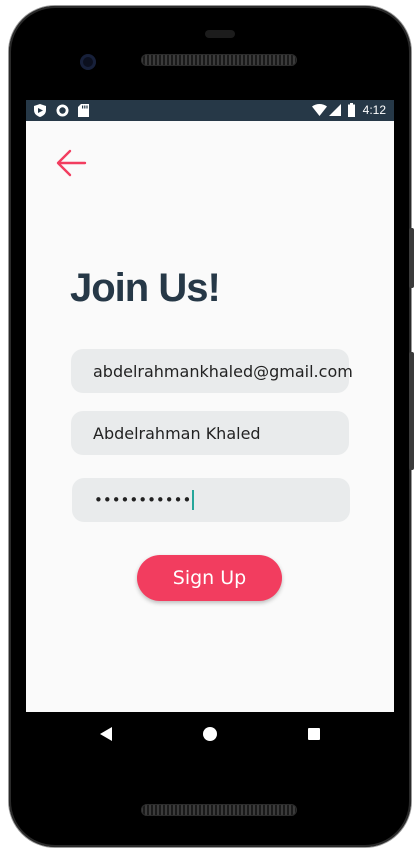  What do you see at coordinates (83, 110) in the screenshot?
I see `sd-card-icon` at bounding box center [83, 110].